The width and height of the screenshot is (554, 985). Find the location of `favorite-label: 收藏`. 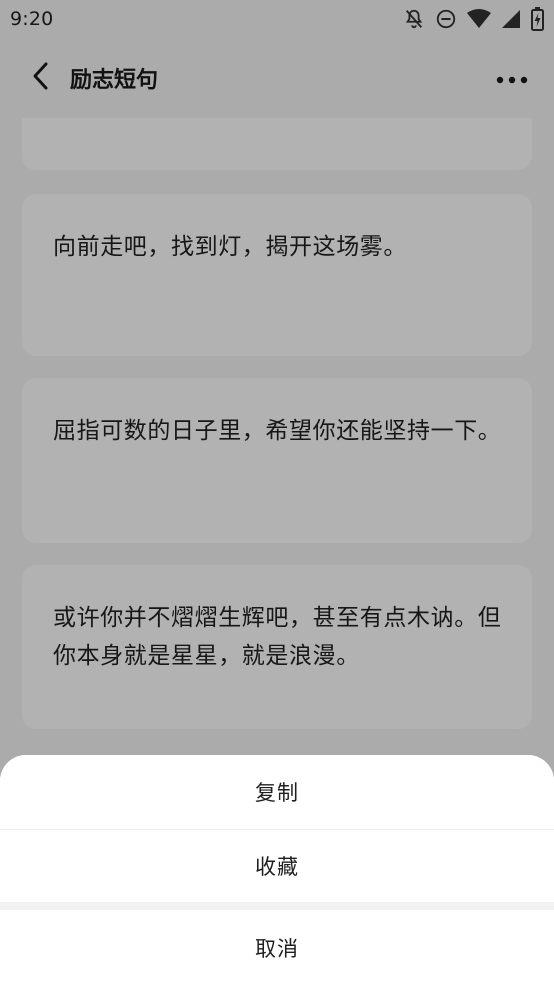

favorite-label: 收藏 is located at coordinates (277, 867).